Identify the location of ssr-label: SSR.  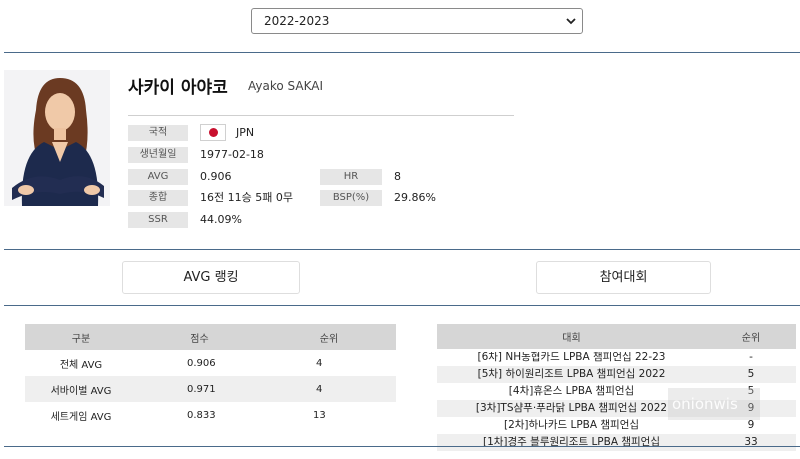
(158, 220).